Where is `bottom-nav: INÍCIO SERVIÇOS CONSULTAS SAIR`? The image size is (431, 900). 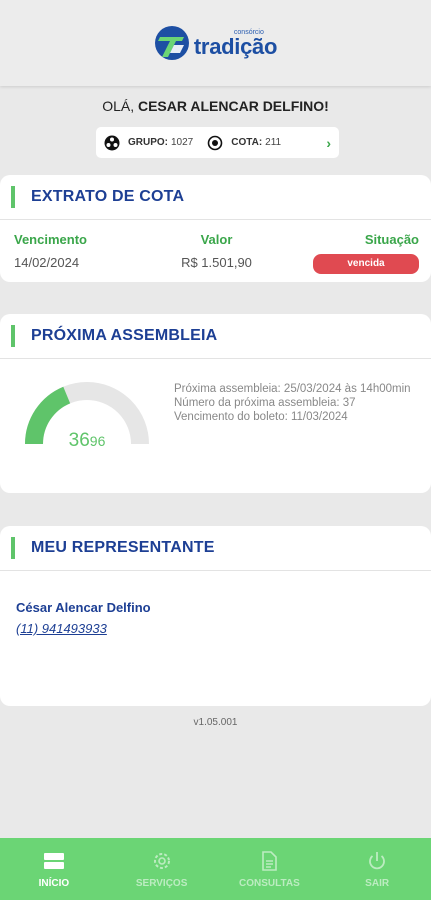 bottom-nav: INÍCIO SERVIÇOS CONSULTAS SAIR is located at coordinates (215, 869).